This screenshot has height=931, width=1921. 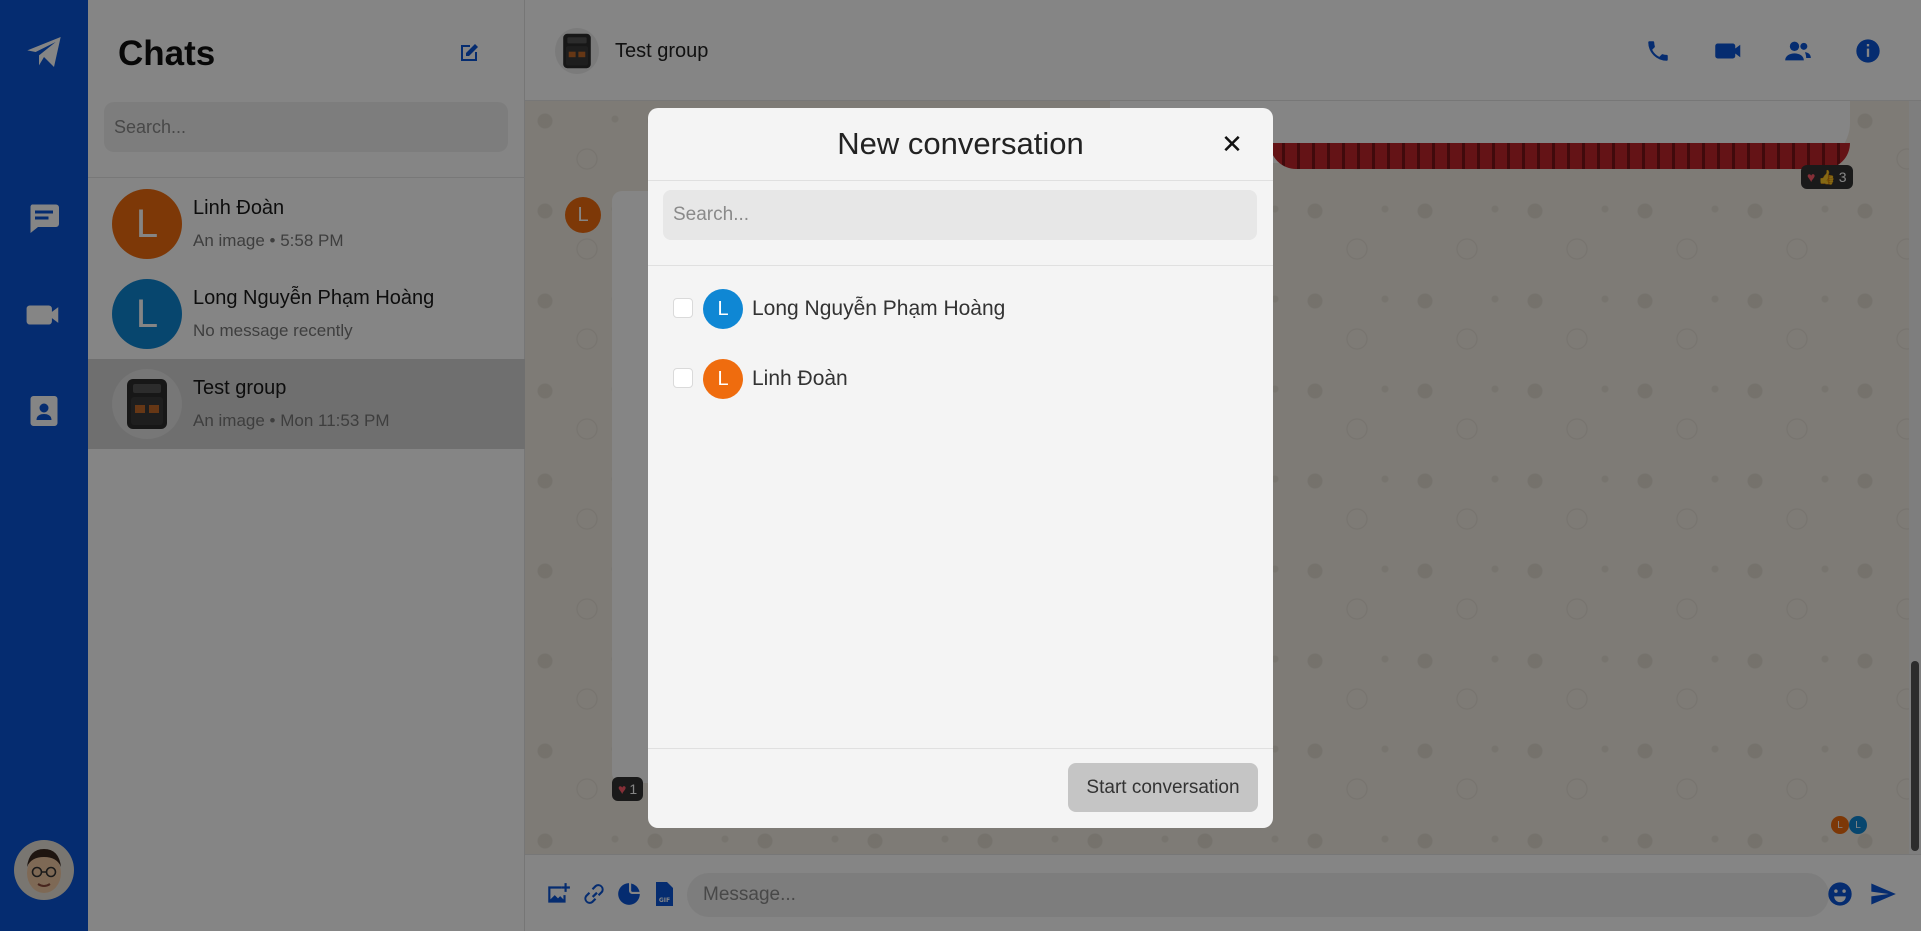 I want to click on start-conversation-button: Start conversation, so click(x=1163, y=787).